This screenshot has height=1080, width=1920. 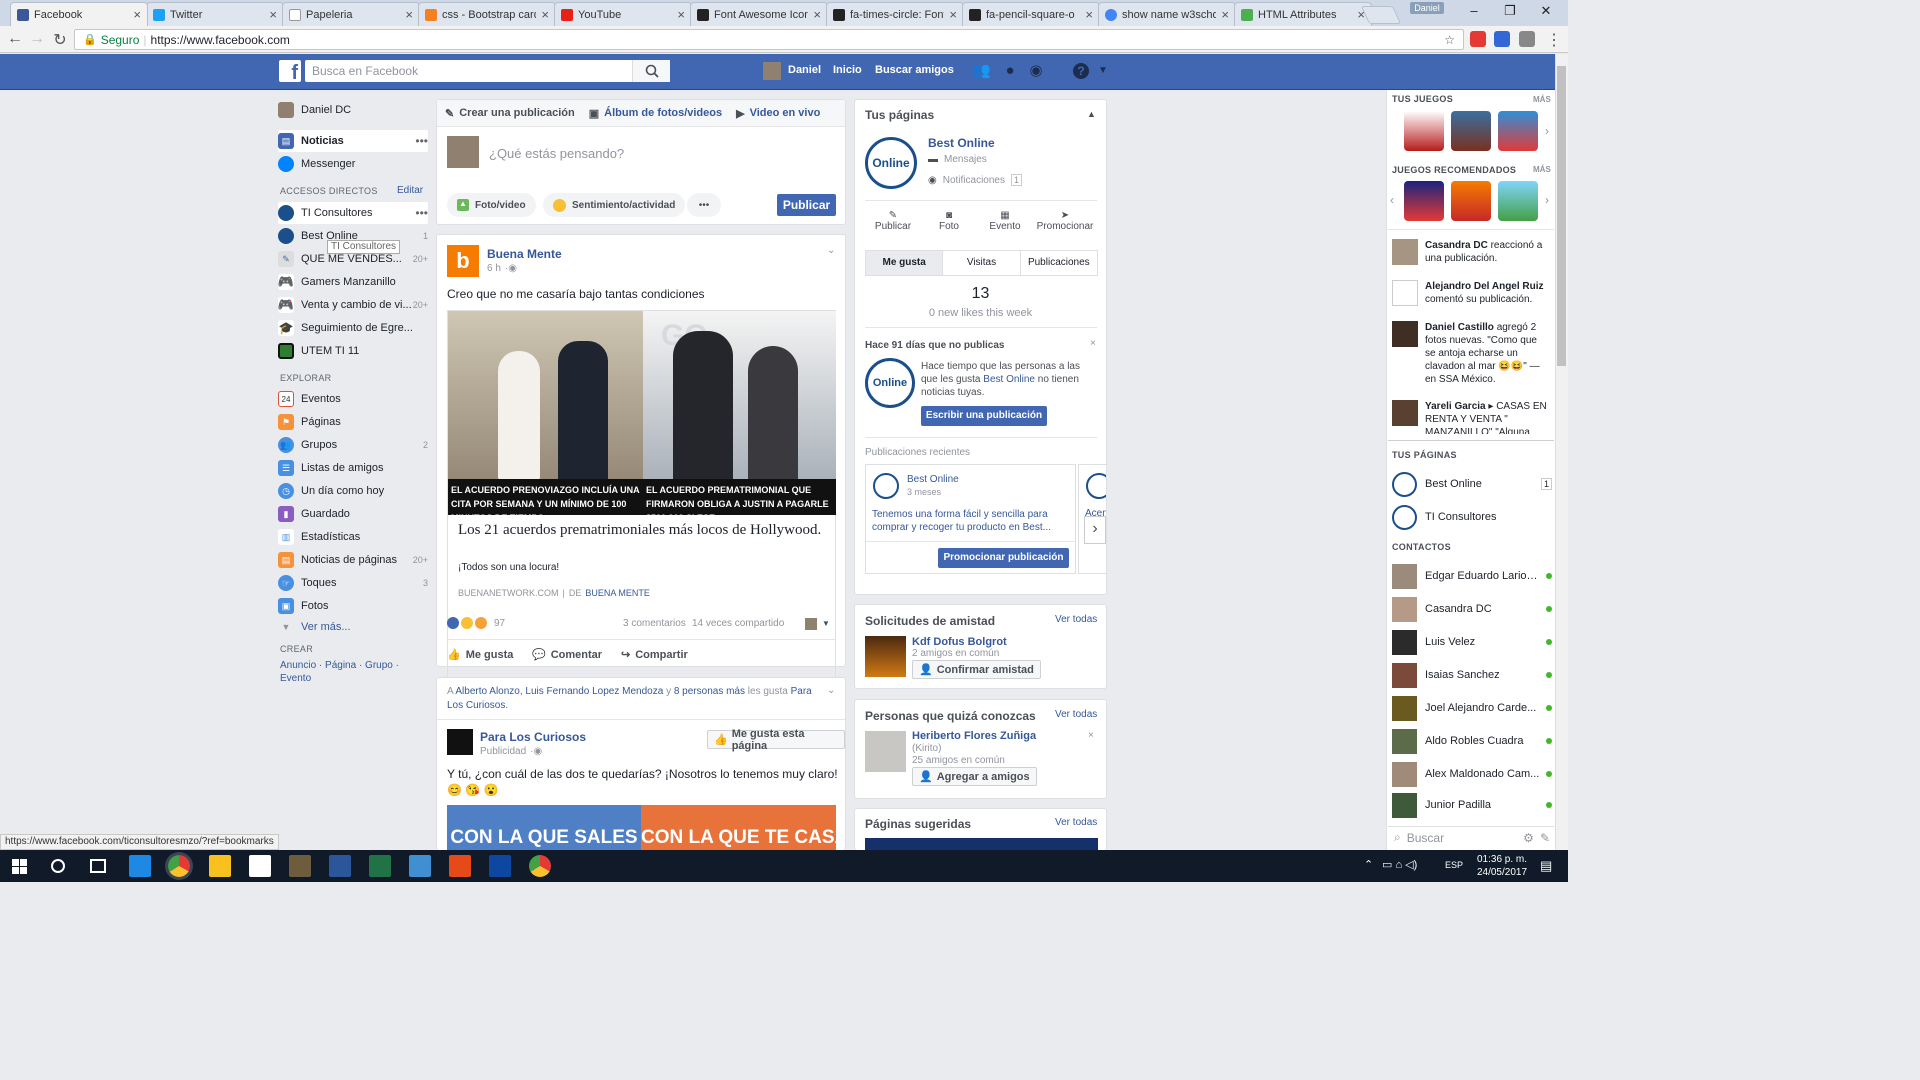 What do you see at coordinates (1424, 131) in the screenshot?
I see `game-dead-trigger-icon` at bounding box center [1424, 131].